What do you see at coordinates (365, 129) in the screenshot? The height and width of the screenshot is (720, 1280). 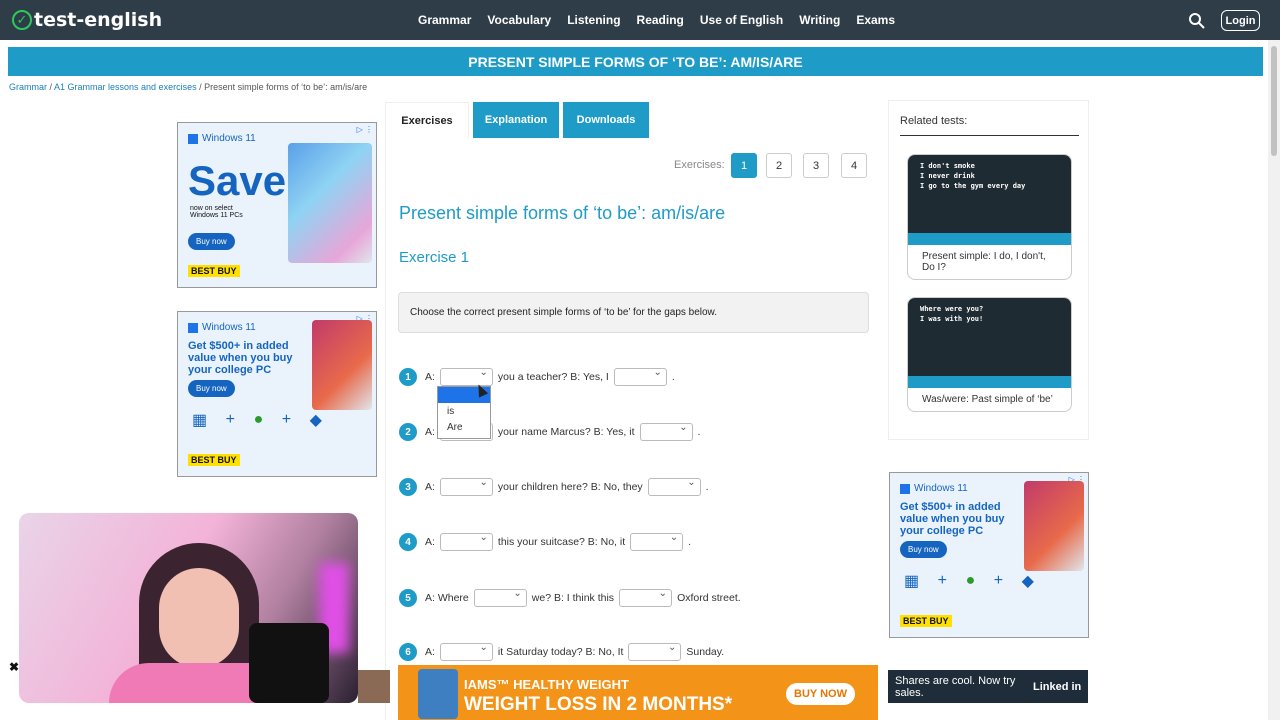 I see `adchoices-icon: ▷ ⋮` at bounding box center [365, 129].